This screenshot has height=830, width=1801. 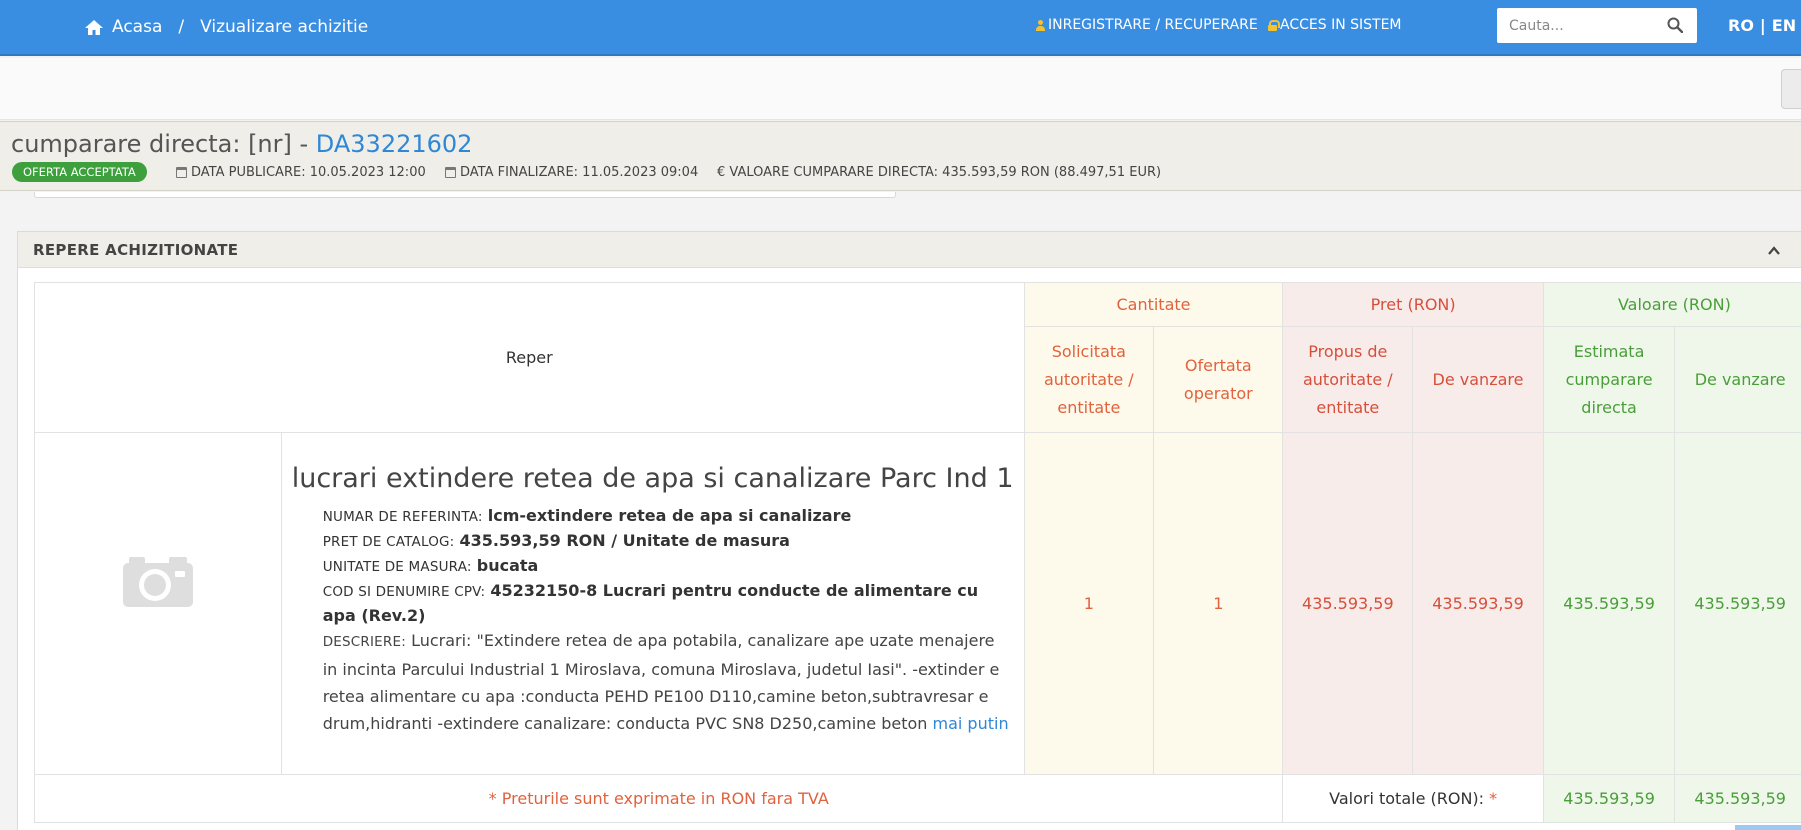 I want to click on col-header-estimated-value: Estimata cumparare directa, so click(x=1609, y=379).